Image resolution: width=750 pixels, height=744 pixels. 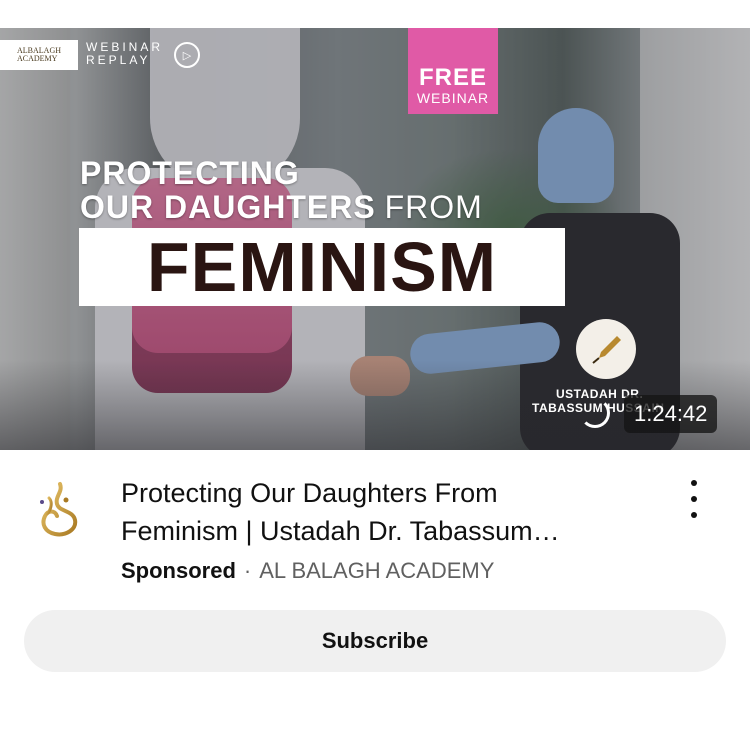 What do you see at coordinates (595, 413) in the screenshot?
I see `loading-spinner-icon` at bounding box center [595, 413].